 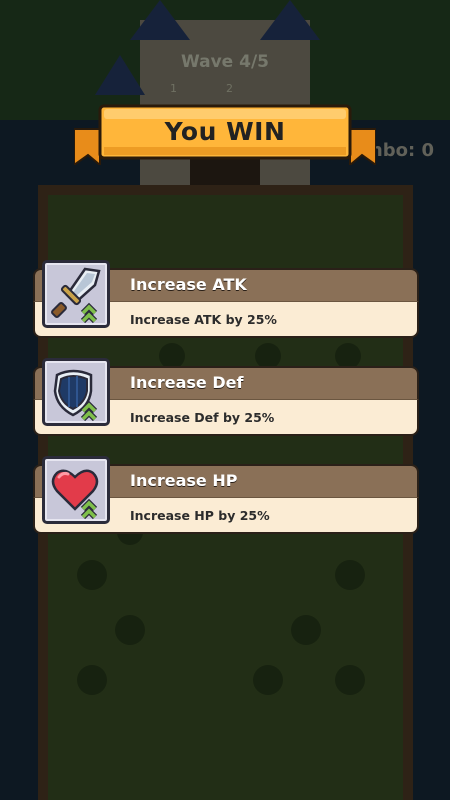 What do you see at coordinates (229, 88) in the screenshot?
I see `wave-stat-b: 2` at bounding box center [229, 88].